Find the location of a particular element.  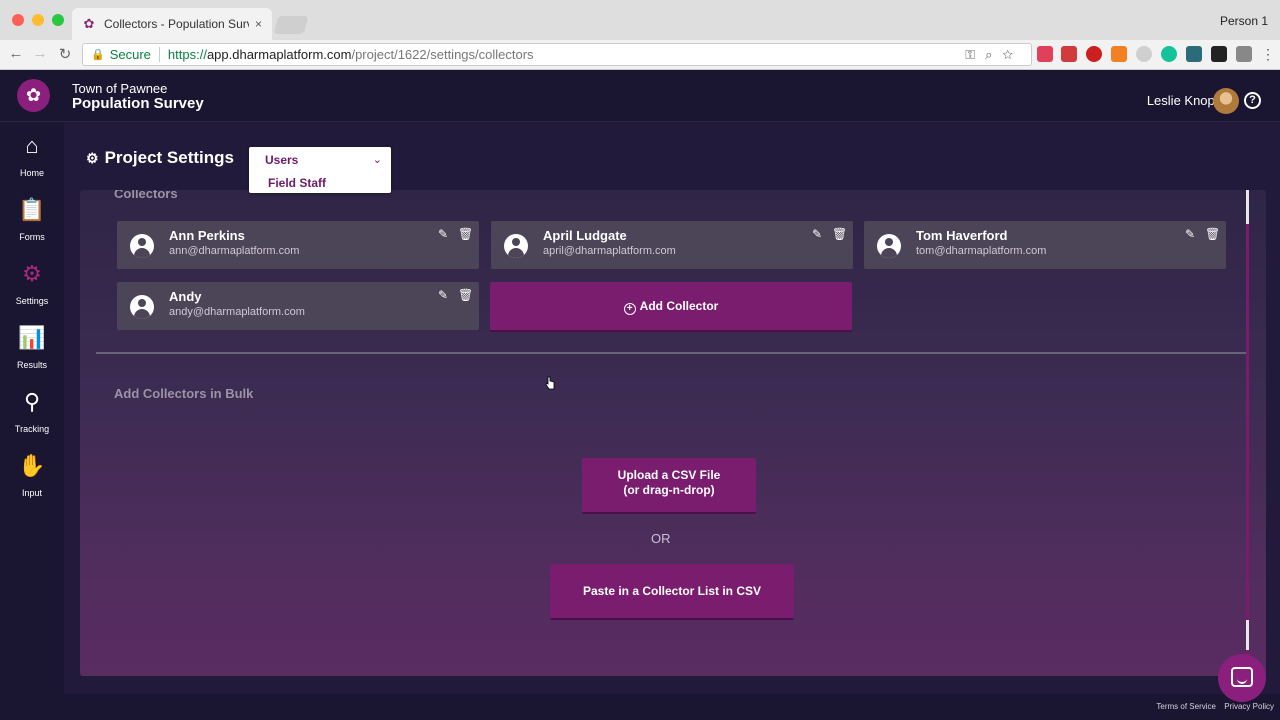

settings-dropdown: Users ⌄ Field Staff is located at coordinates (320, 170).